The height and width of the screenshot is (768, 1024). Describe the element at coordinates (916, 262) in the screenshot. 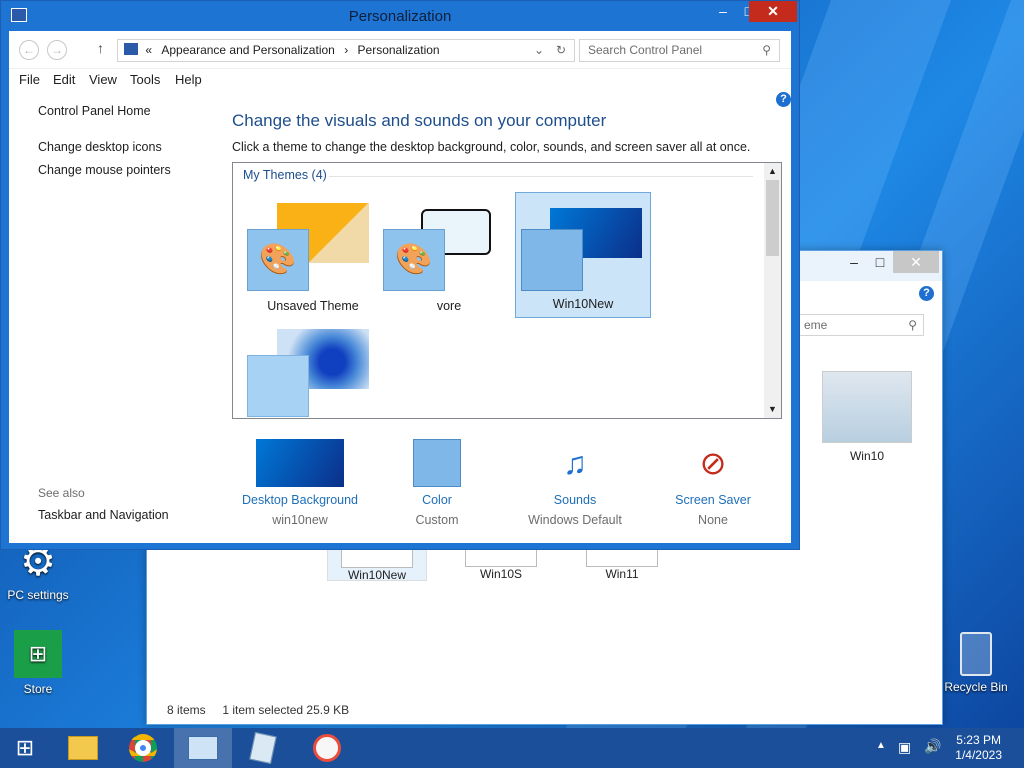

I see `explorer-close-button: ✕` at that location.